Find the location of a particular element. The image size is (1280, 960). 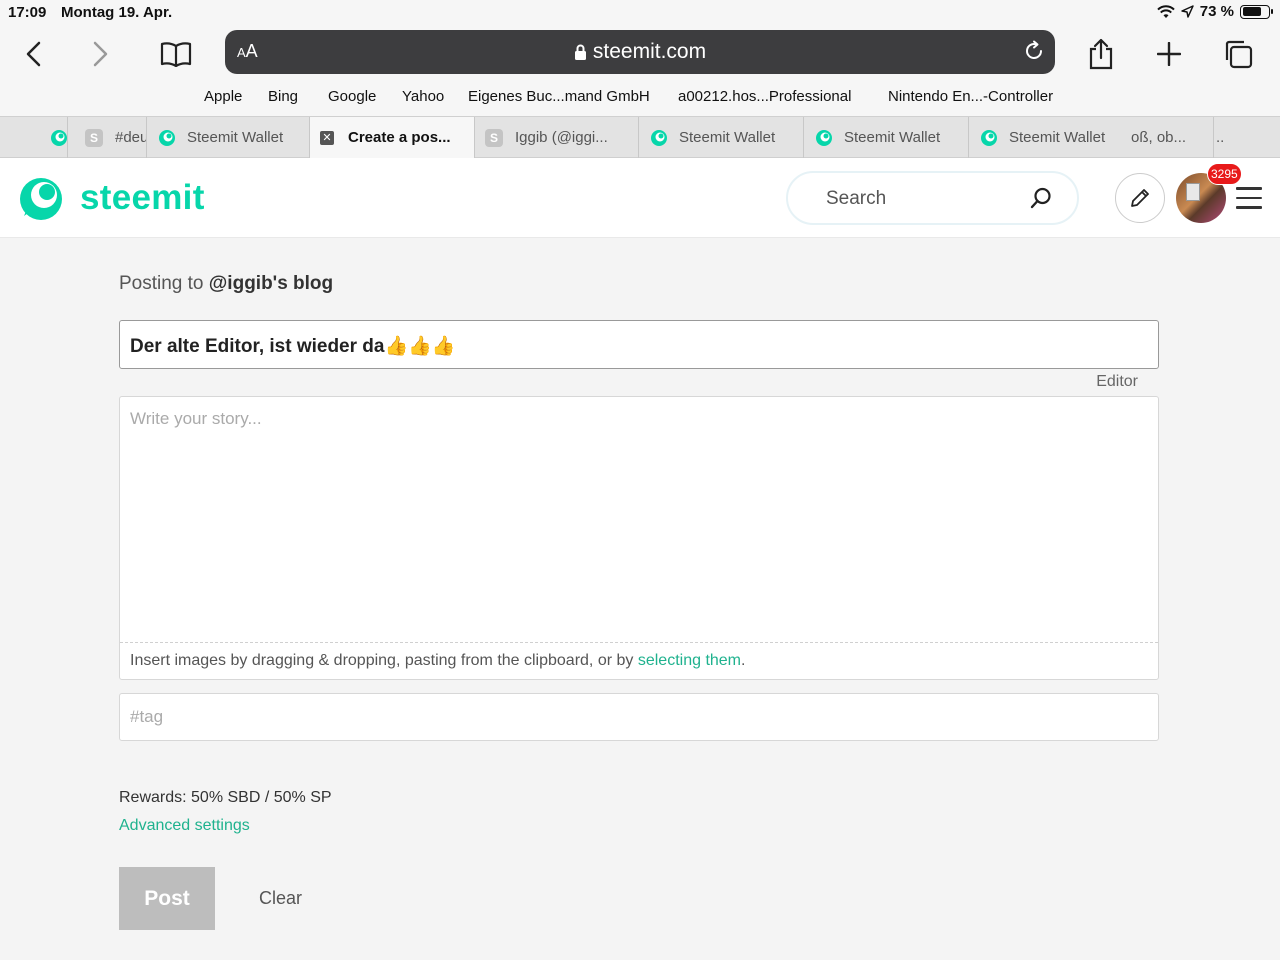

search-icon is located at coordinates (1041, 198).